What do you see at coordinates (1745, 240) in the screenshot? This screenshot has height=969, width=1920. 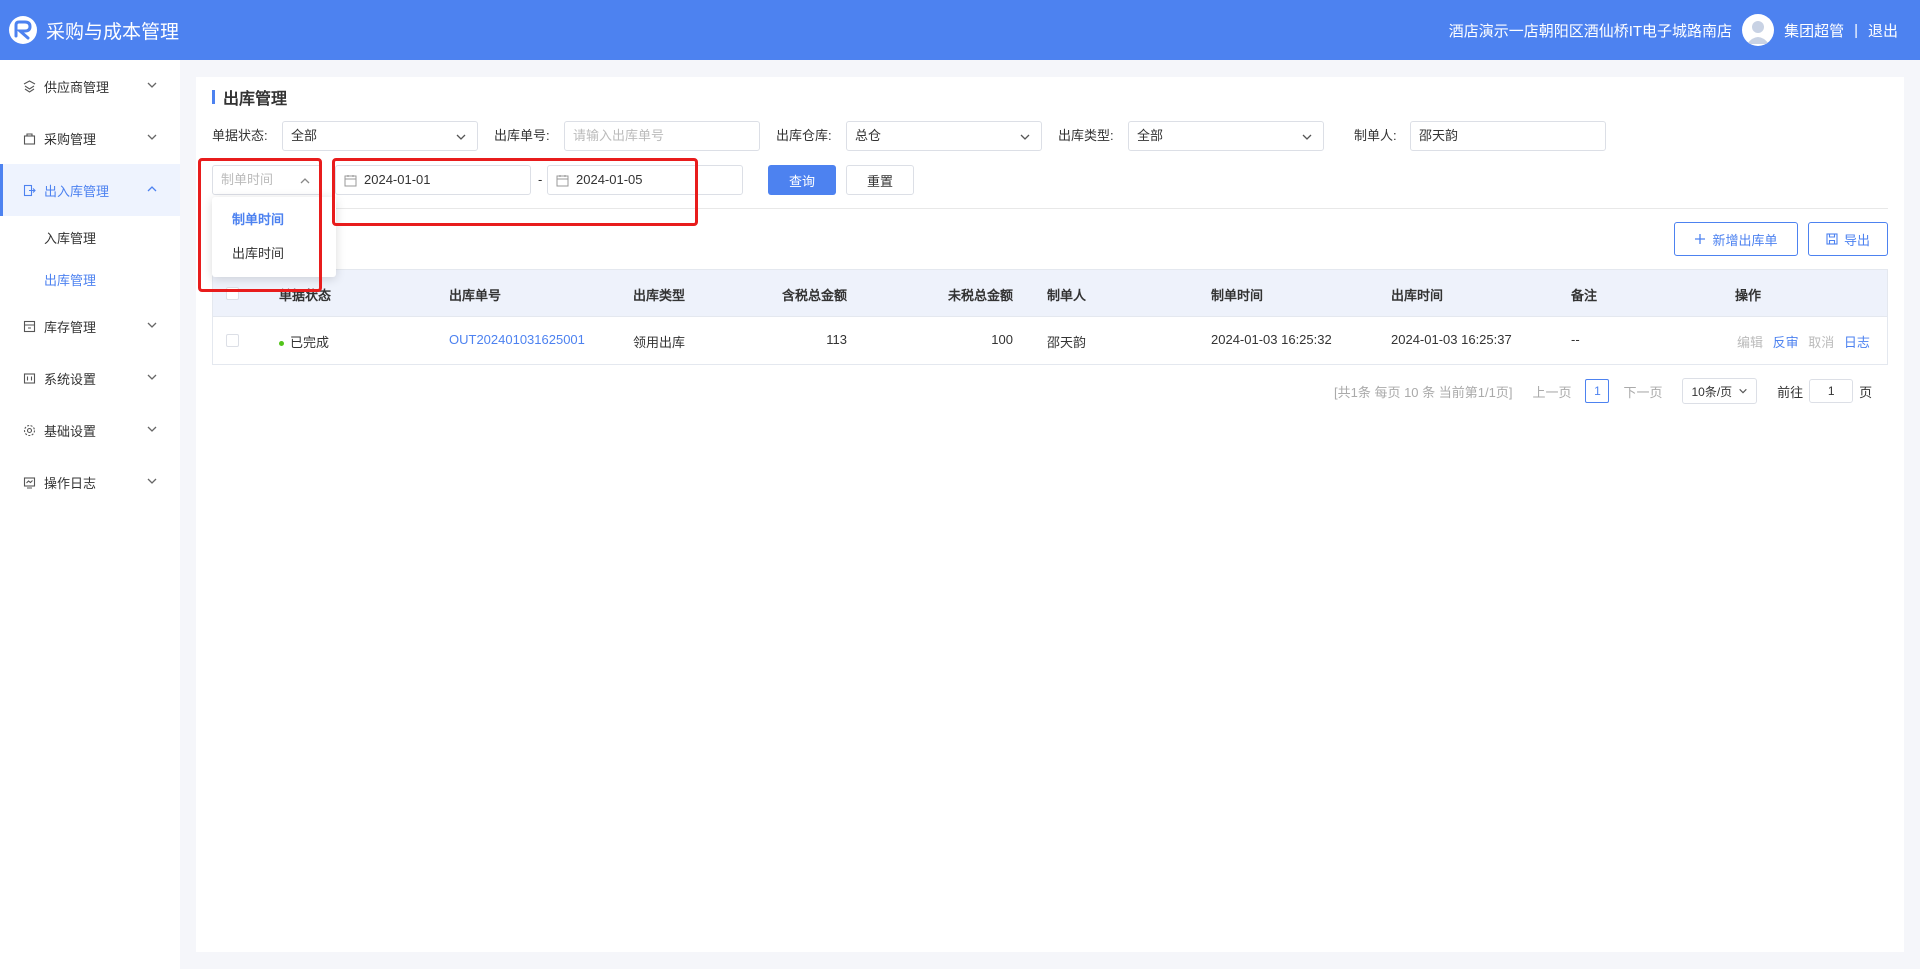 I see `add-outbound-label: 新增出库单` at bounding box center [1745, 240].